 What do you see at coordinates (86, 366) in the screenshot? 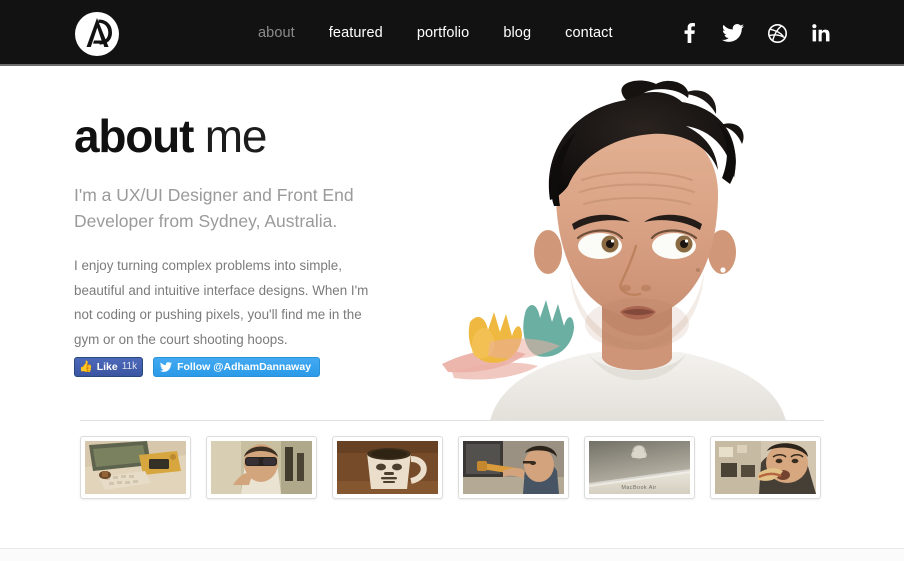
I see `thumbs-up-icon: 👍` at bounding box center [86, 366].